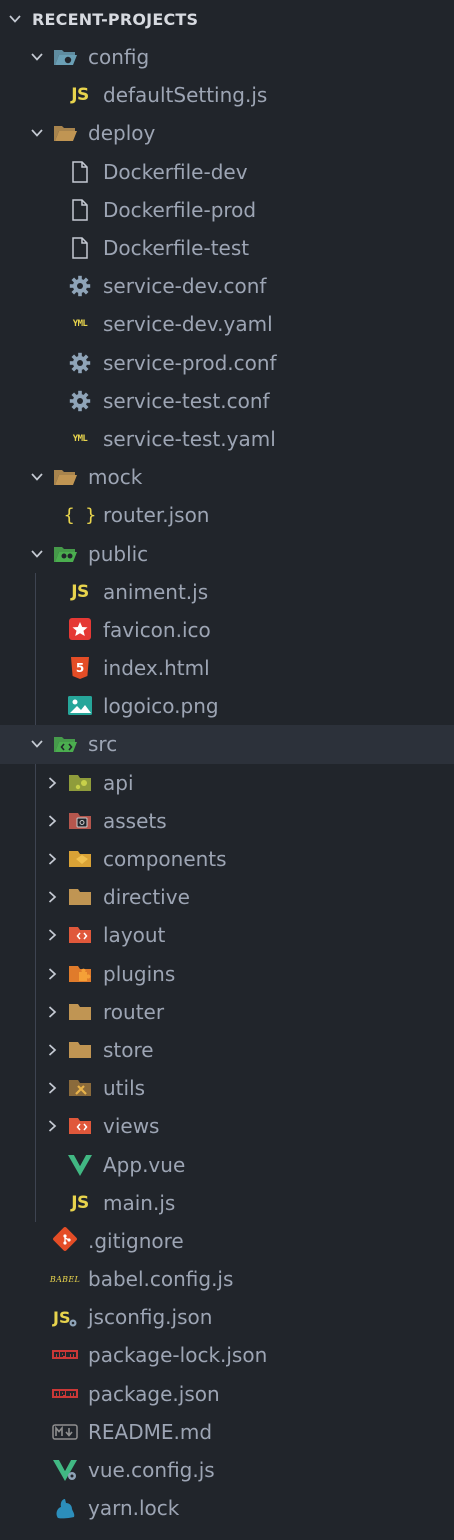 The width and height of the screenshot is (454, 1540). Describe the element at coordinates (80, 859) in the screenshot. I see `components-folder-icon` at that location.